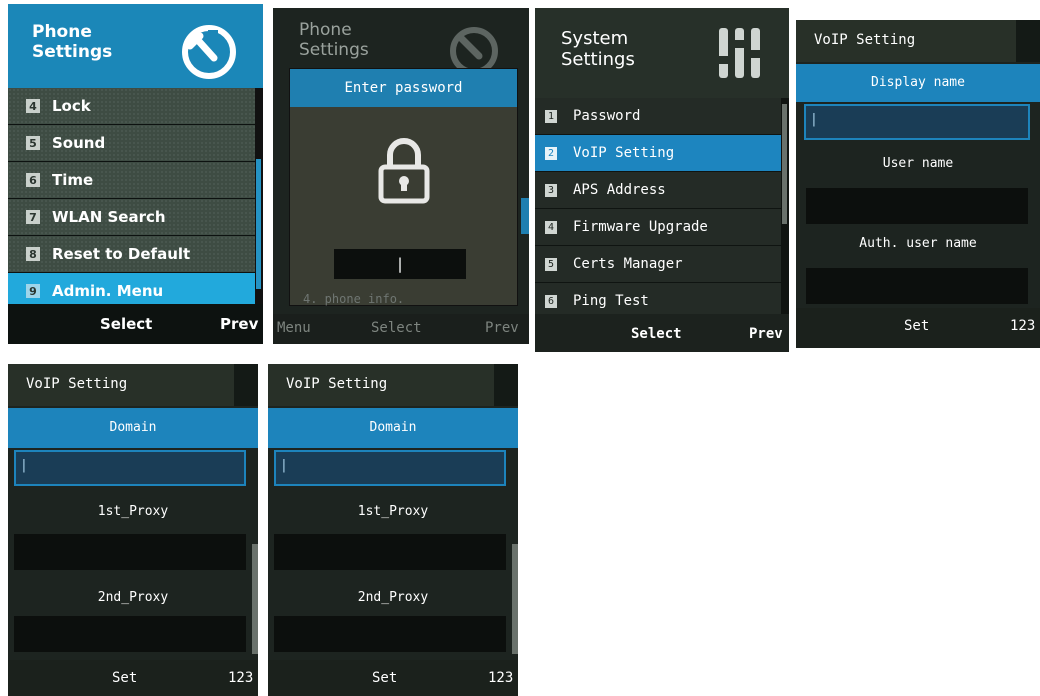 This screenshot has height=696, width=1040. Describe the element at coordinates (400, 264) in the screenshot. I see `password-input: |` at that location.